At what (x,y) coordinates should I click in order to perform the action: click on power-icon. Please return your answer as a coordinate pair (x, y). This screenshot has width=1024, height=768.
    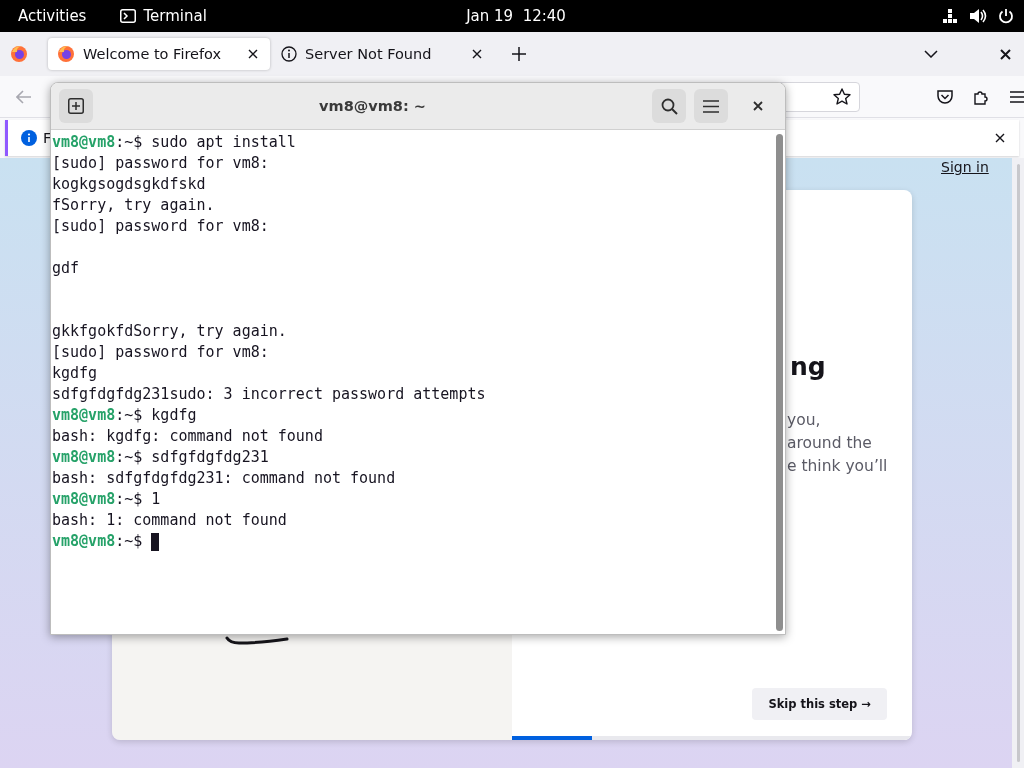
    Looking at the image, I should click on (1006, 16).